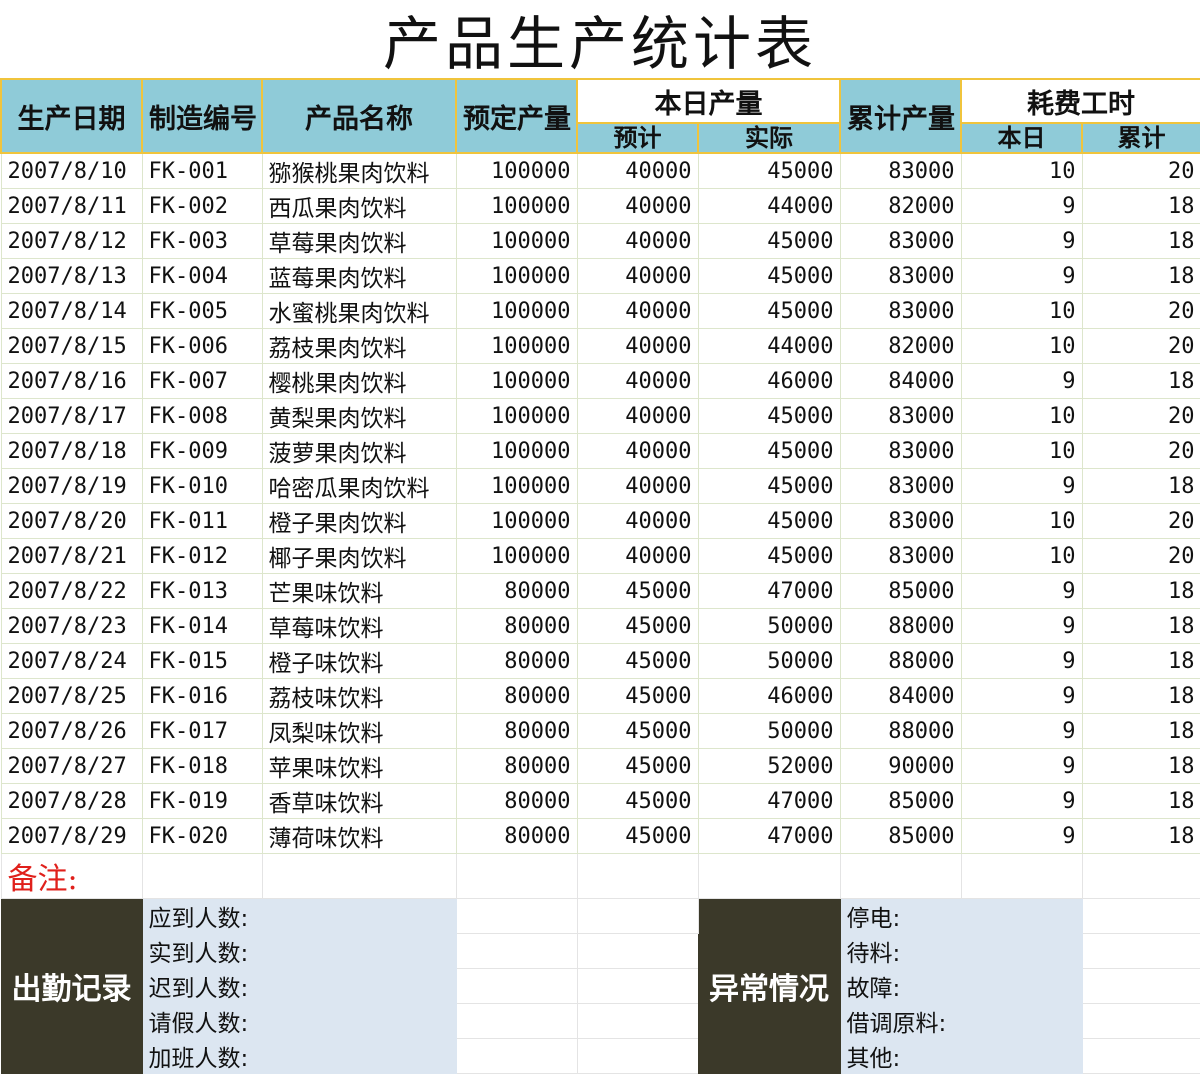 Image resolution: width=1200 pixels, height=1074 pixels. I want to click on cell-date: 2007/8/18, so click(71, 451).